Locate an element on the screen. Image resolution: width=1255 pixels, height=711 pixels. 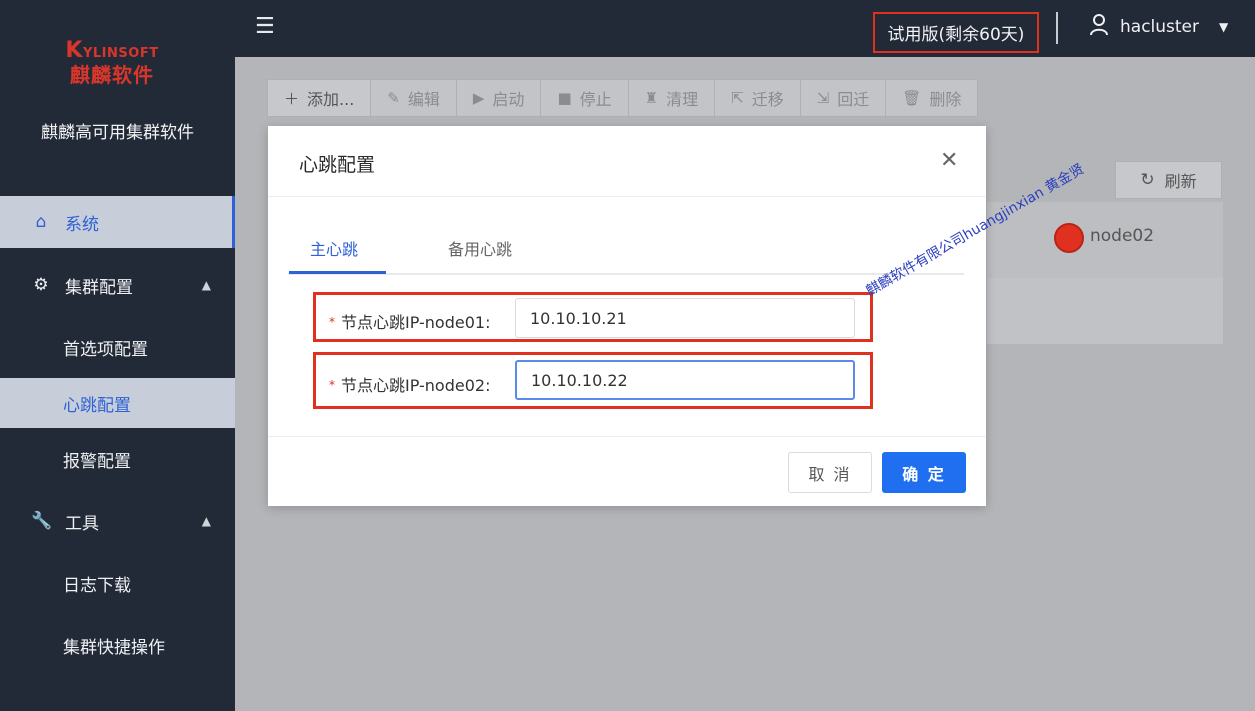
migrate-back-label: 回迁 is located at coordinates (853, 99).